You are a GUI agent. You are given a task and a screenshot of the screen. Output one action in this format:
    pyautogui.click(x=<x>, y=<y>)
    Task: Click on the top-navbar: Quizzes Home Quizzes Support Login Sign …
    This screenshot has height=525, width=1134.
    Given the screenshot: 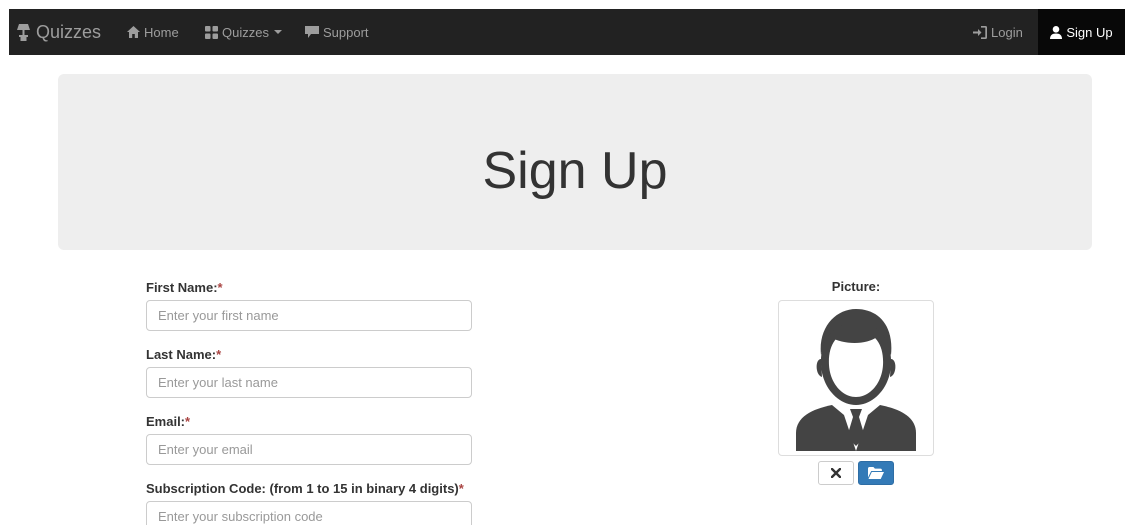 What is the action you would take?
    pyautogui.click(x=567, y=32)
    